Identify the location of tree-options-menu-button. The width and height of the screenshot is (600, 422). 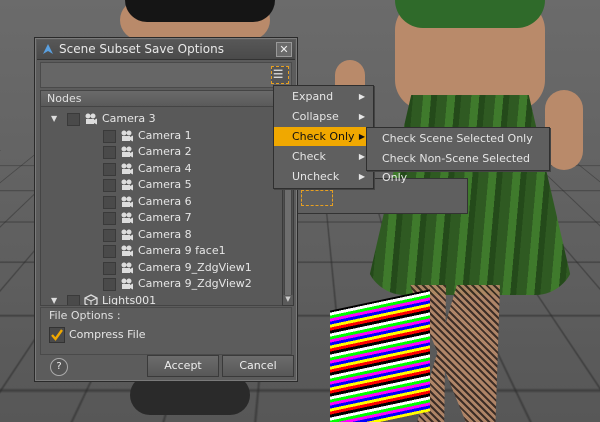
(280, 75).